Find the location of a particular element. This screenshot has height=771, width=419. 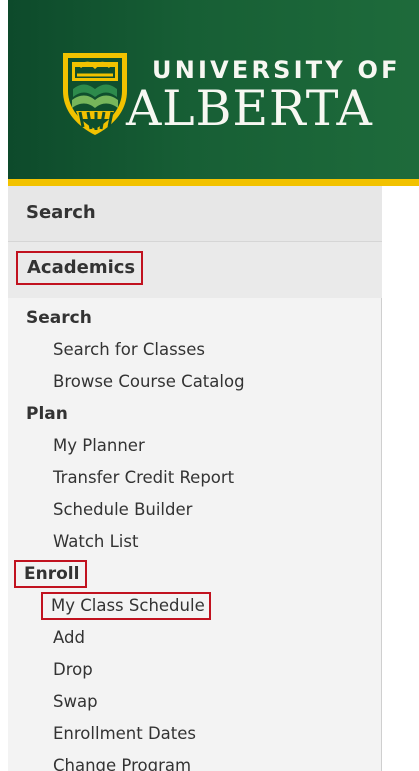

group-enroll-highlight: Enroll is located at coordinates (51, 574).